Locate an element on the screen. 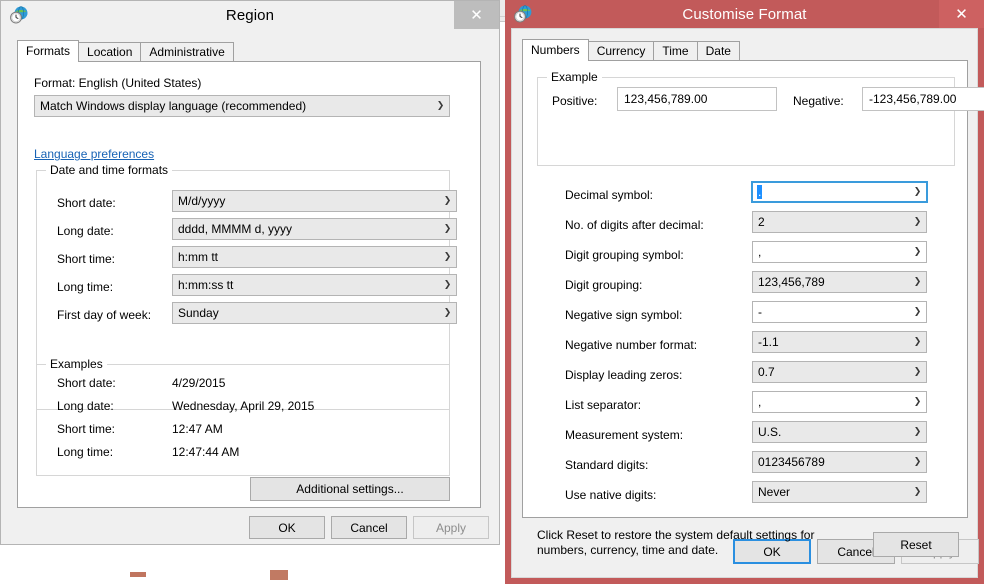 This screenshot has width=984, height=584. digit-grouping-label: Digit grouping: is located at coordinates (604, 285).